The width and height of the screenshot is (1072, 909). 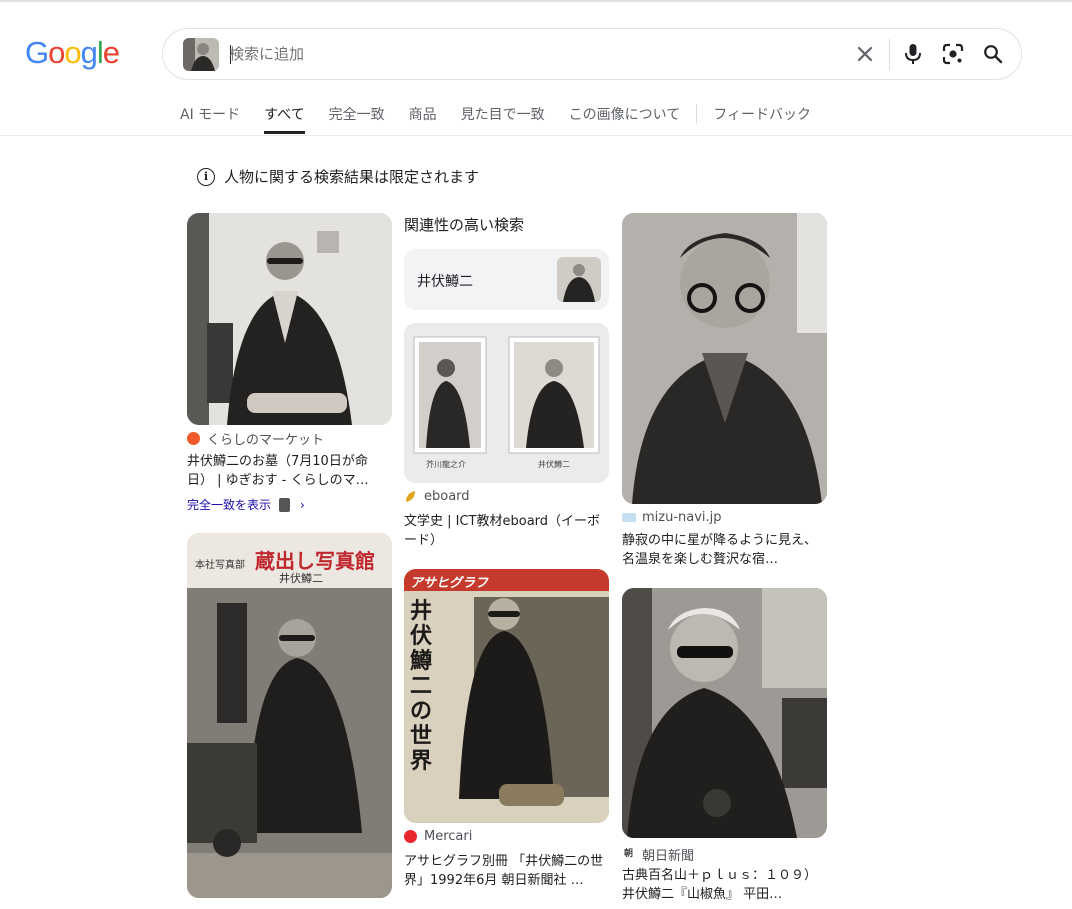 What do you see at coordinates (423, 119) in the screenshot?
I see `tab-products: 商品` at bounding box center [423, 119].